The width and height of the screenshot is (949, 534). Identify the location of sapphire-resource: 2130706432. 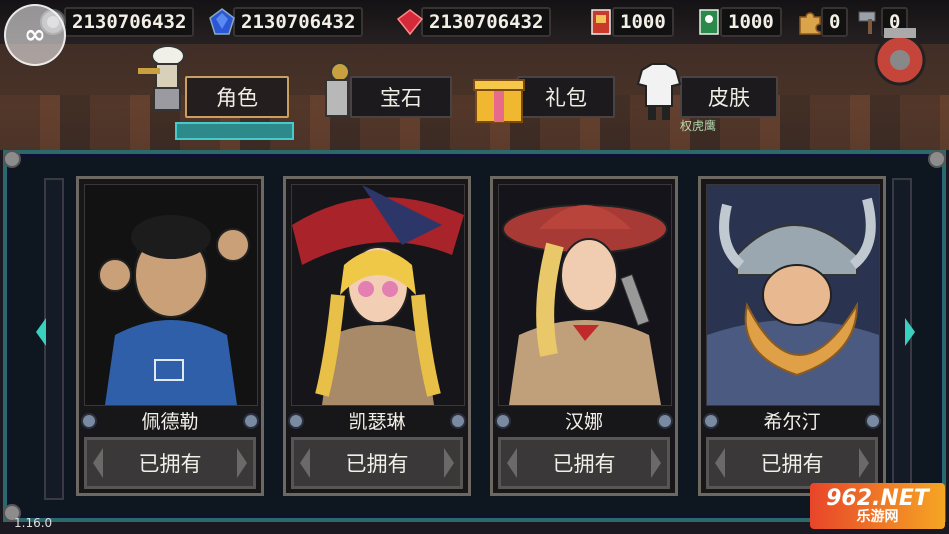
(285, 22).